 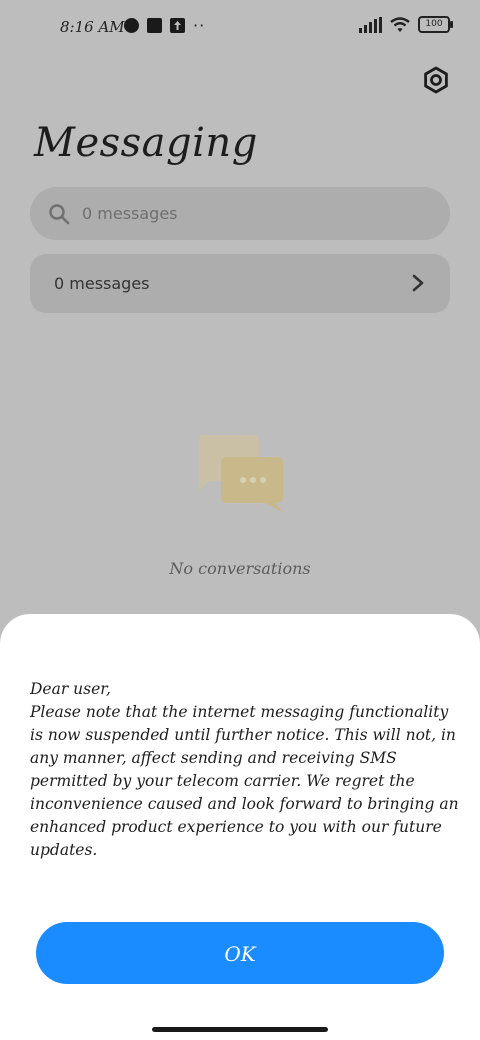 I want to click on search-icon, so click(x=59, y=214).